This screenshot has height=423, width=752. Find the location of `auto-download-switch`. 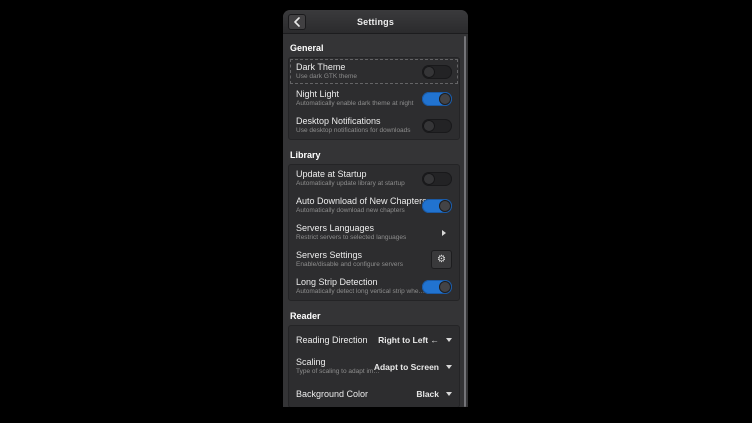

auto-download-switch is located at coordinates (437, 205).